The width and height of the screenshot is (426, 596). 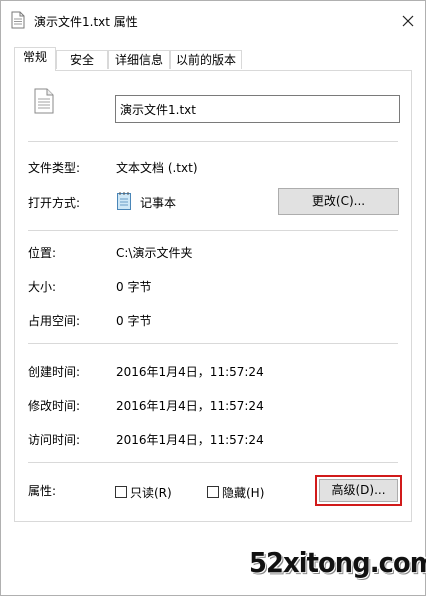 I want to click on accessed-value: 2016年1月4日，11:57:24, so click(x=190, y=440).